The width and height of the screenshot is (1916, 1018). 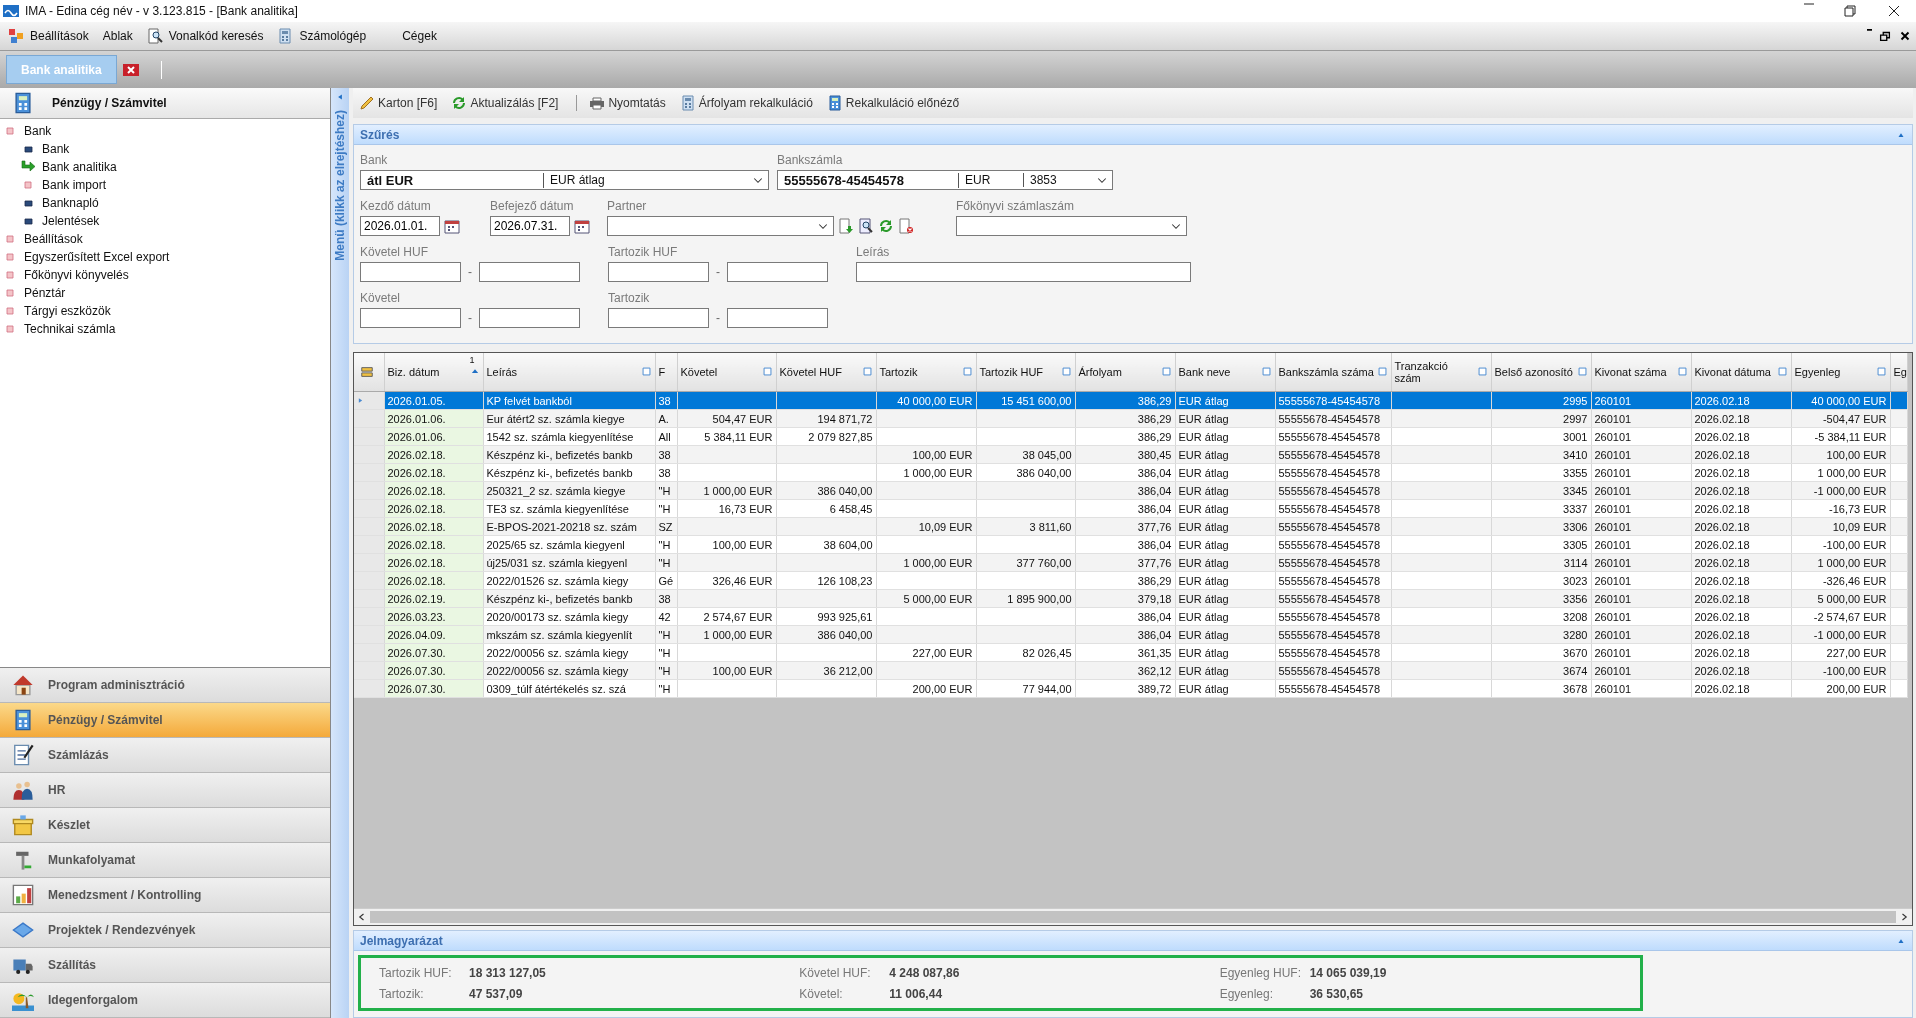 I want to click on panel-title: Jelmagyarázat, so click(x=401, y=940).